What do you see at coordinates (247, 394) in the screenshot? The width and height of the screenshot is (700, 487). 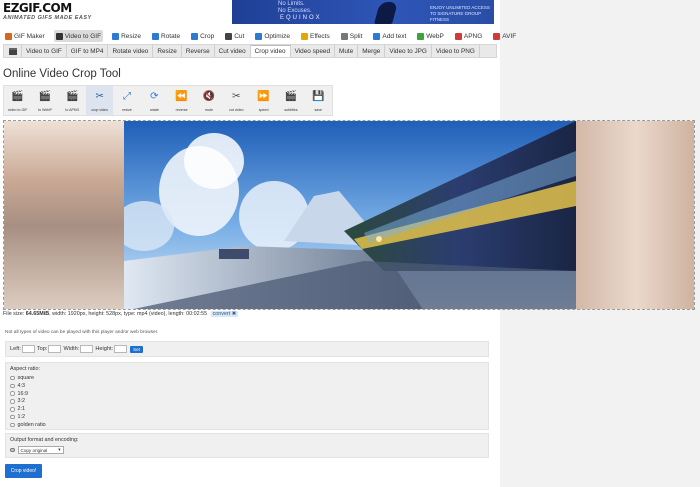 I see `aspect-option: 16:9` at bounding box center [247, 394].